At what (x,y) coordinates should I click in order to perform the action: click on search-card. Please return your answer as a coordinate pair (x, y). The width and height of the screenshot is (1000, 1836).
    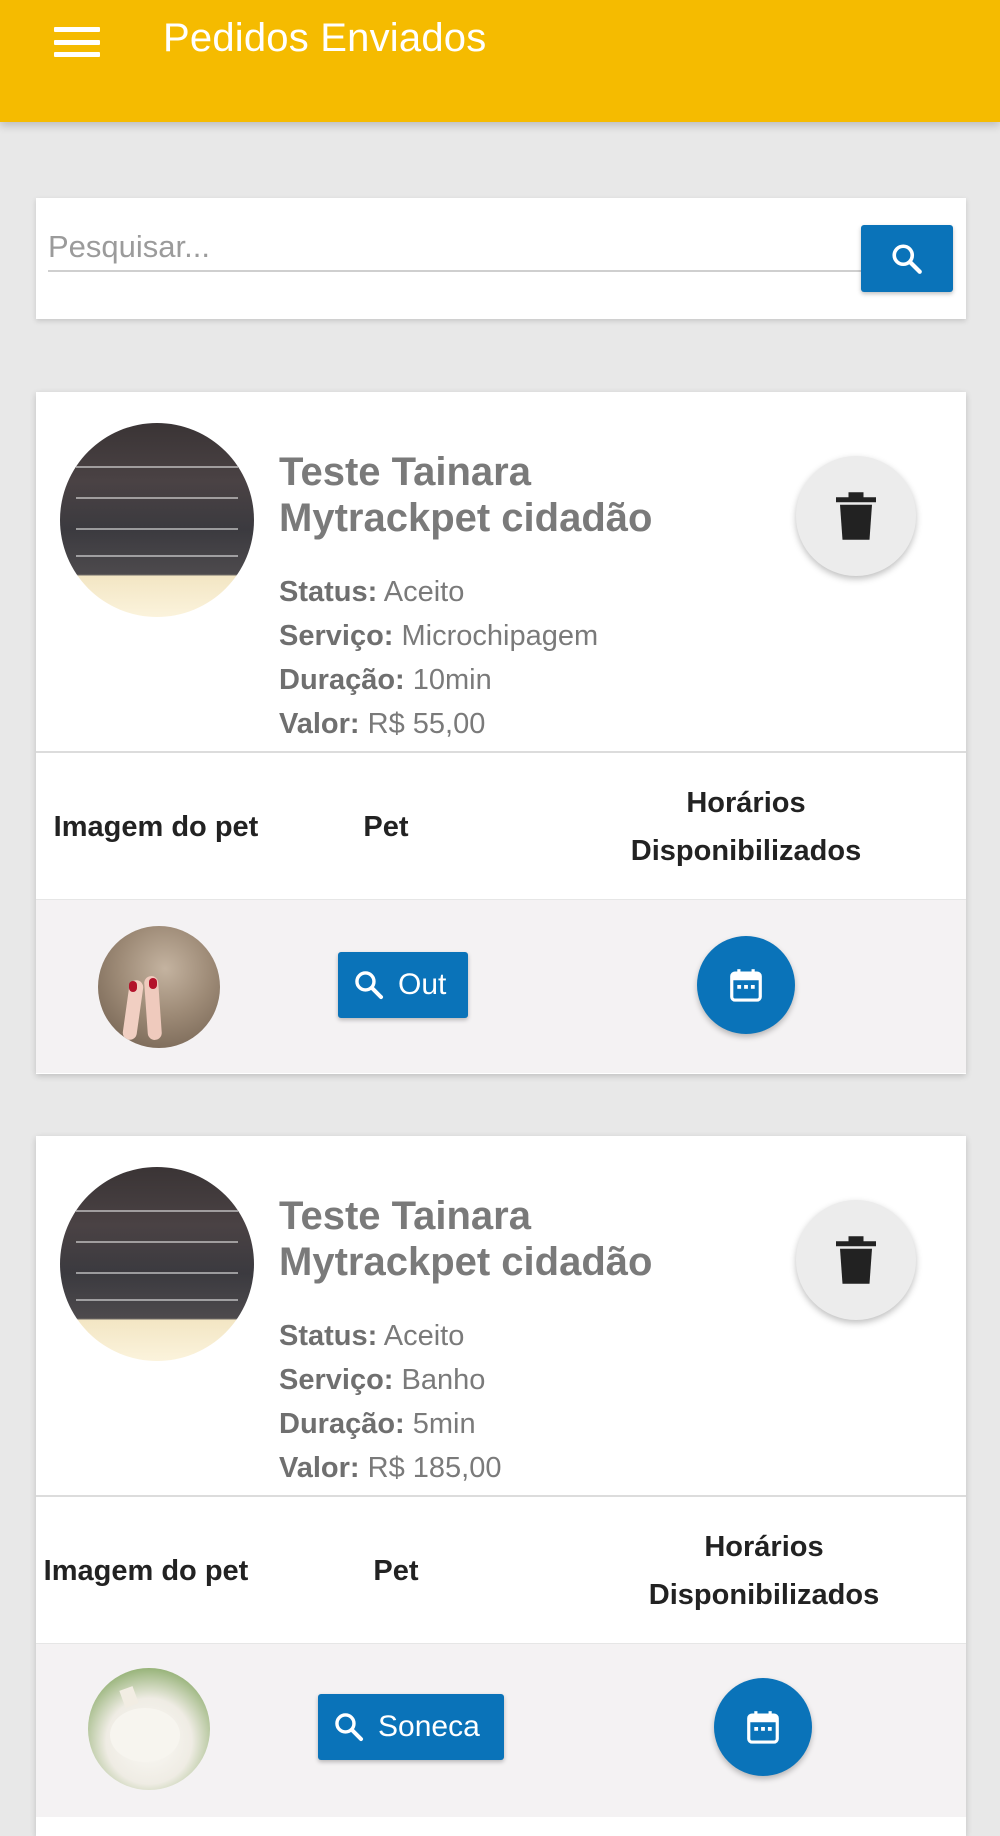
    Looking at the image, I should click on (501, 258).